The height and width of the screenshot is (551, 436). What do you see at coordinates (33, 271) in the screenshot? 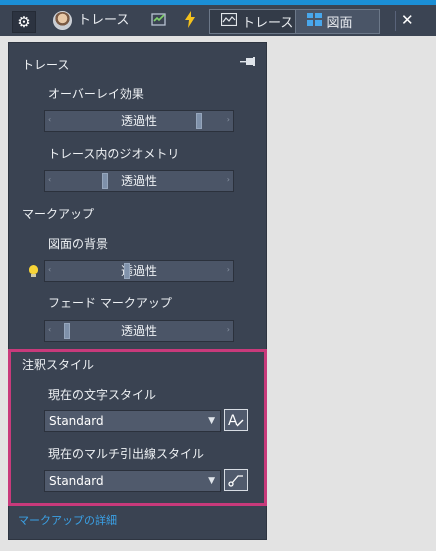
I see `lightbulb-icon` at bounding box center [33, 271].